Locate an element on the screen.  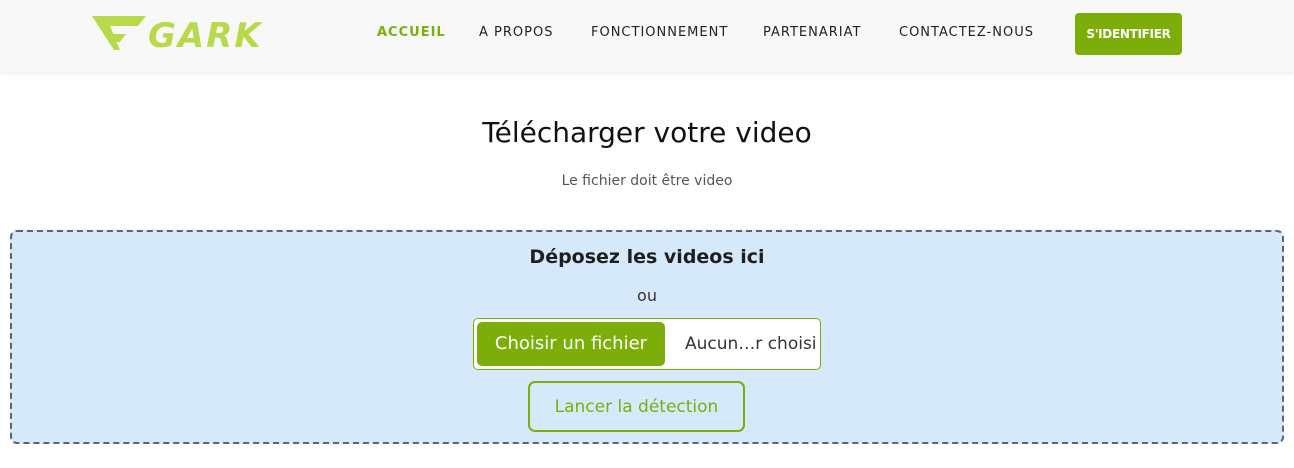
page-subtitle: Le fichier doit être video is located at coordinates (647, 181).